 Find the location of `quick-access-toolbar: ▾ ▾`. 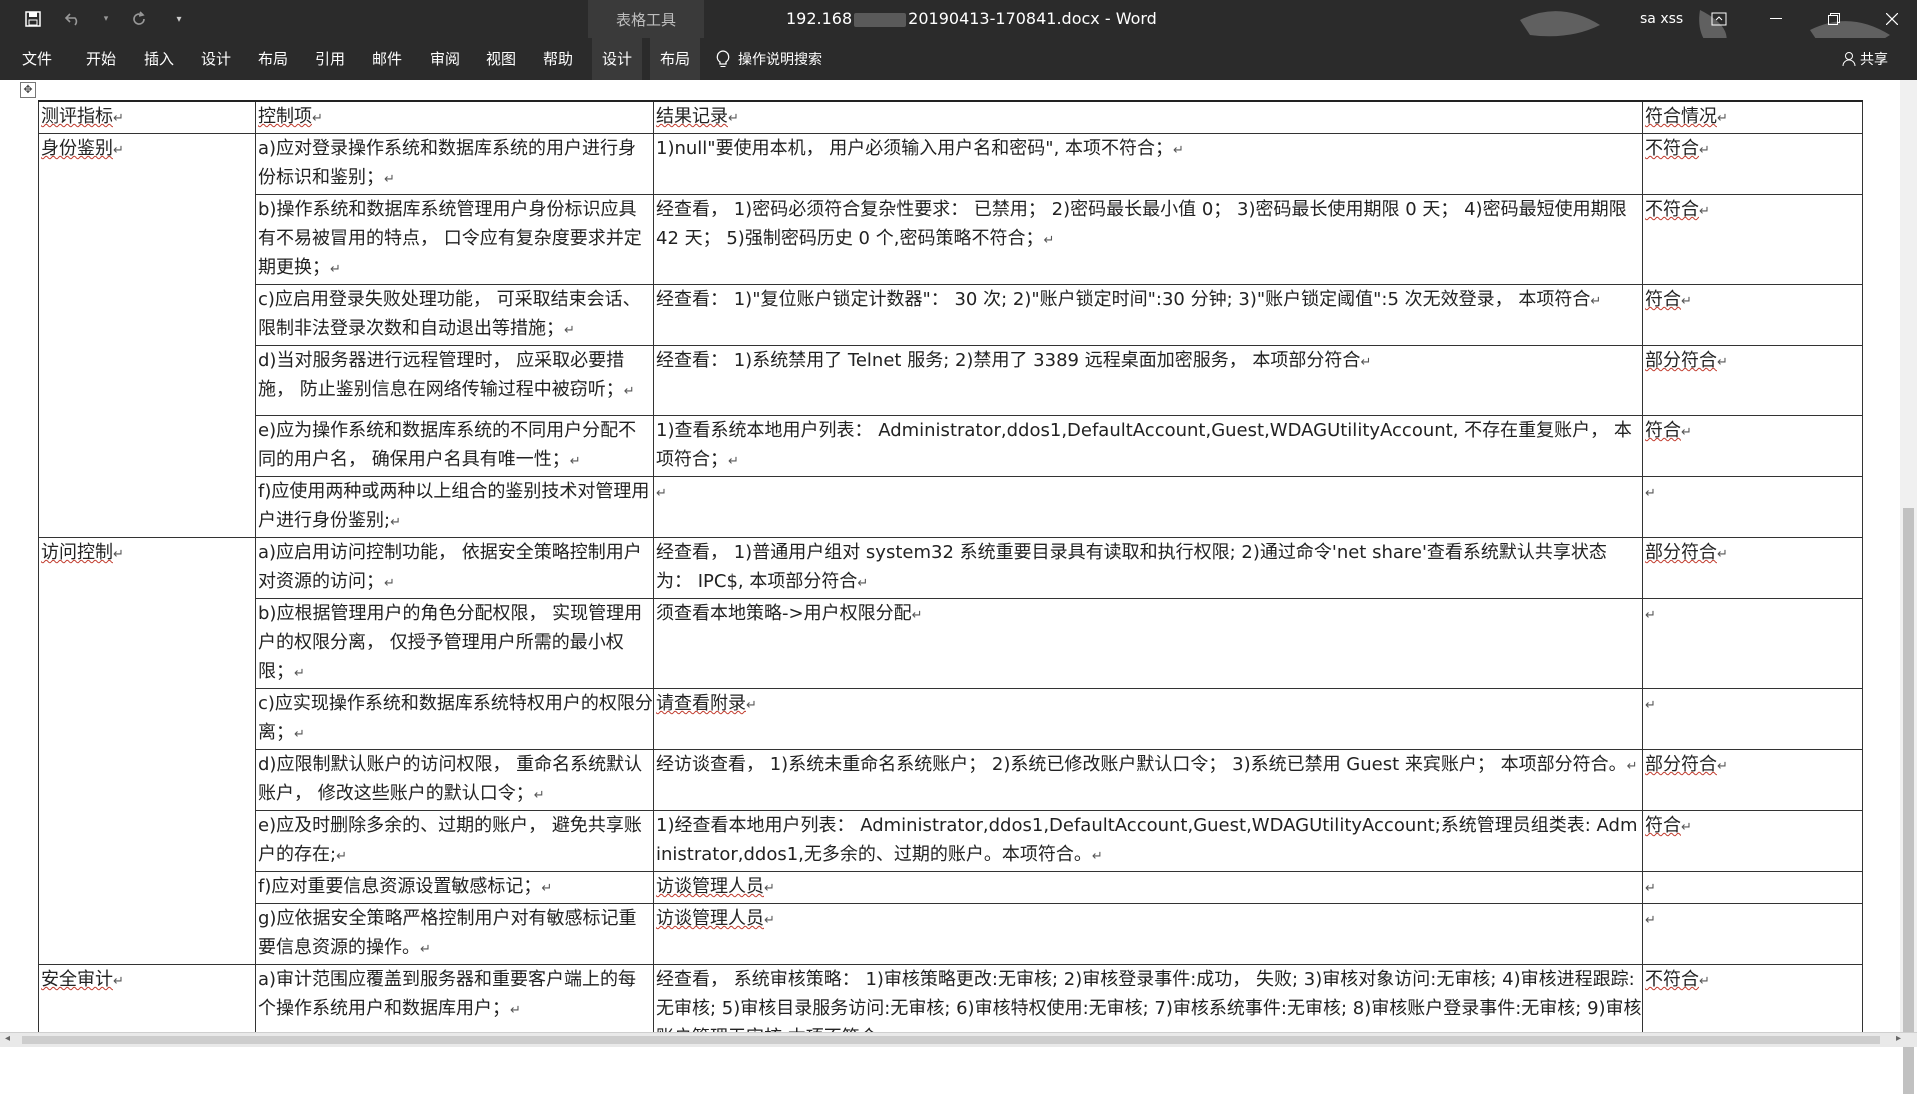

quick-access-toolbar: ▾ ▾ is located at coordinates (106, 19).